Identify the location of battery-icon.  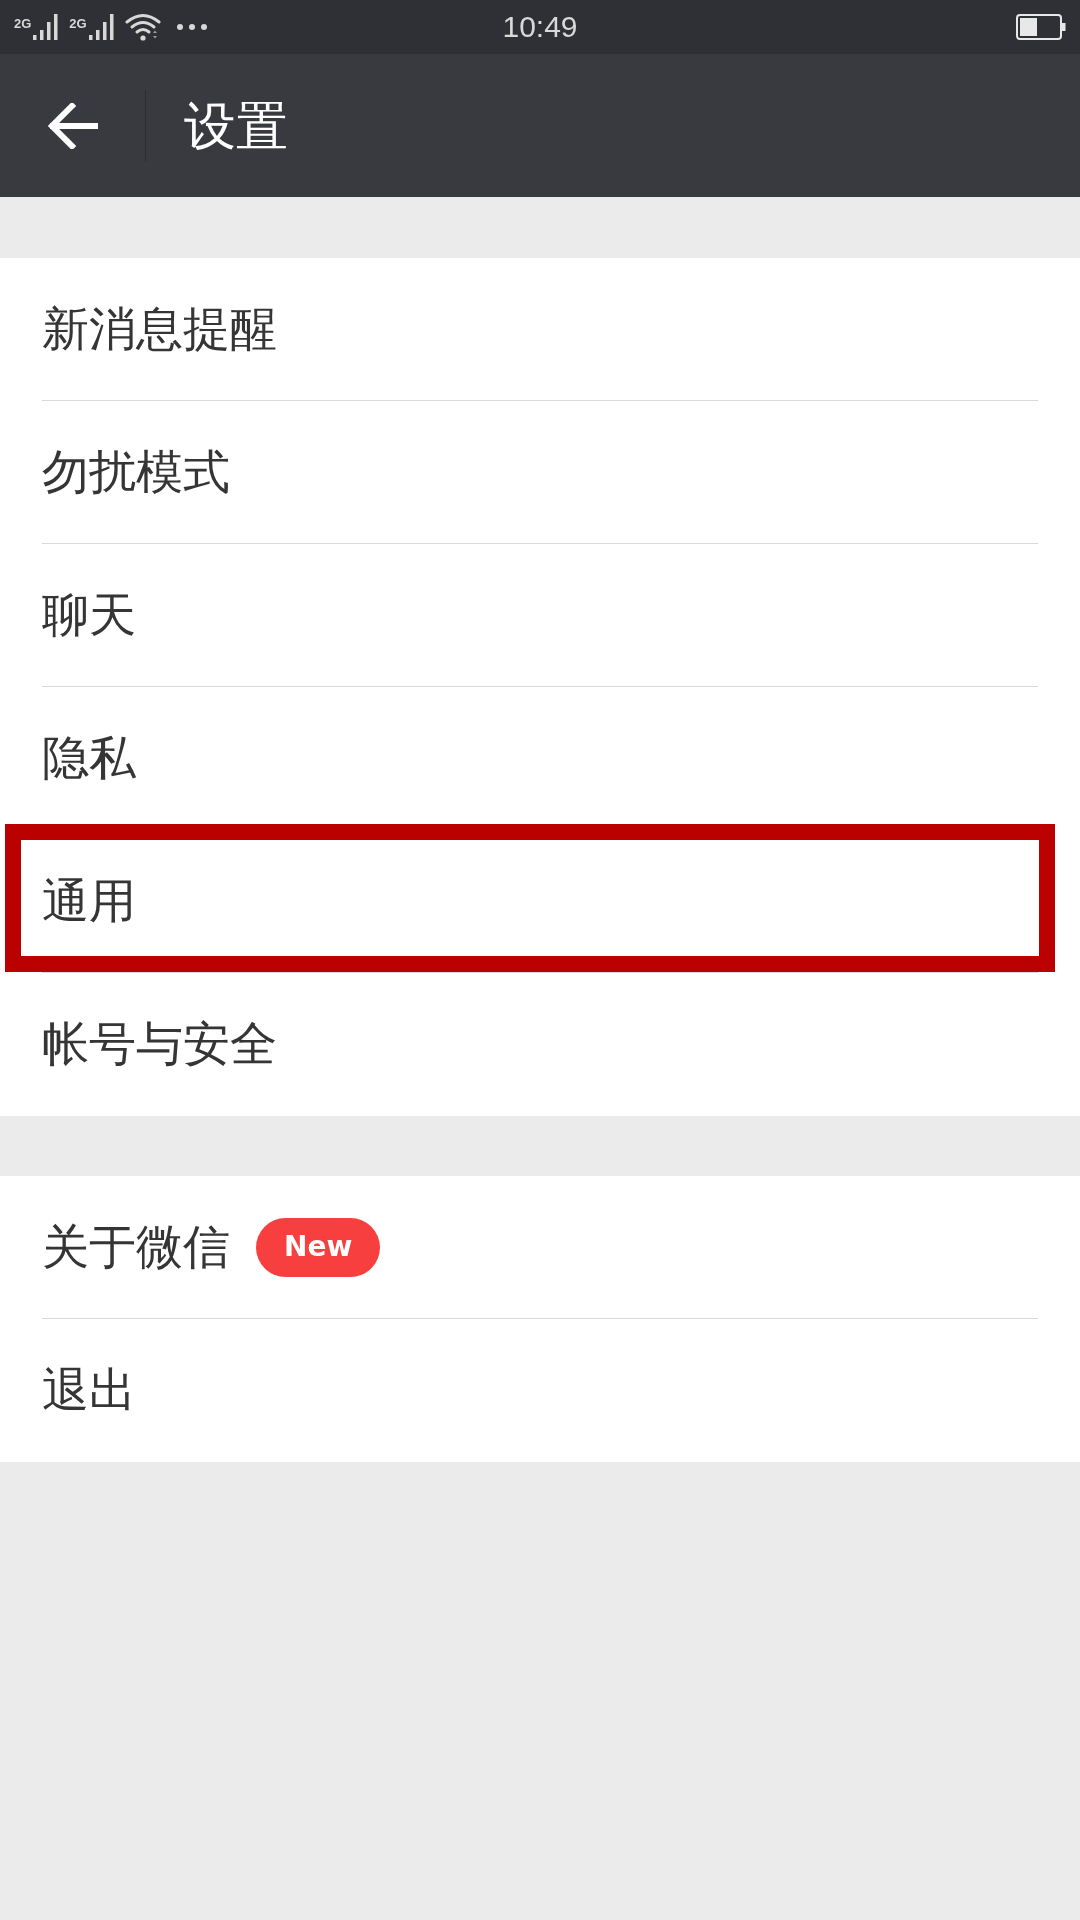
(1041, 27).